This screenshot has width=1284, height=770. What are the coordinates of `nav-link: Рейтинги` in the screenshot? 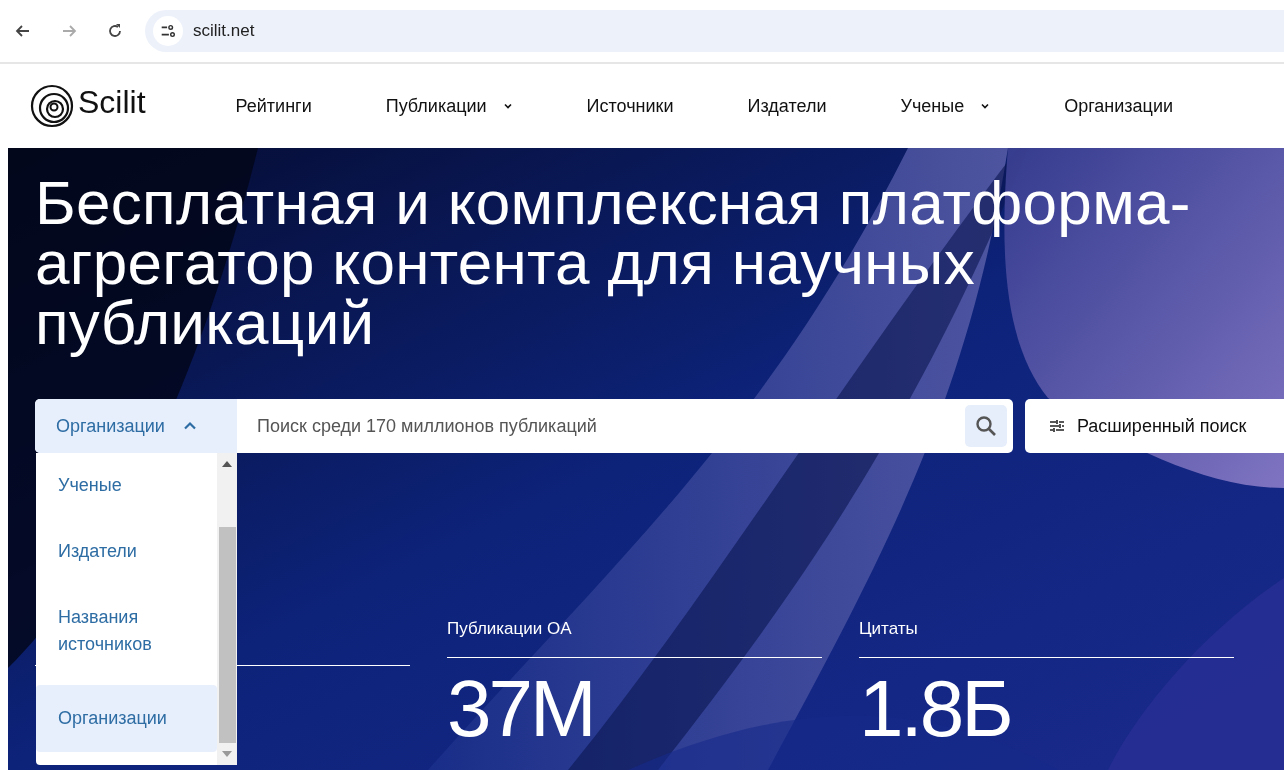 It's located at (273, 106).